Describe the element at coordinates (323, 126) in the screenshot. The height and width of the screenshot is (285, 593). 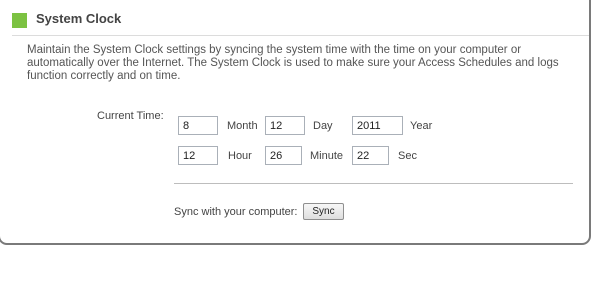
I see `day-label: Day` at that location.